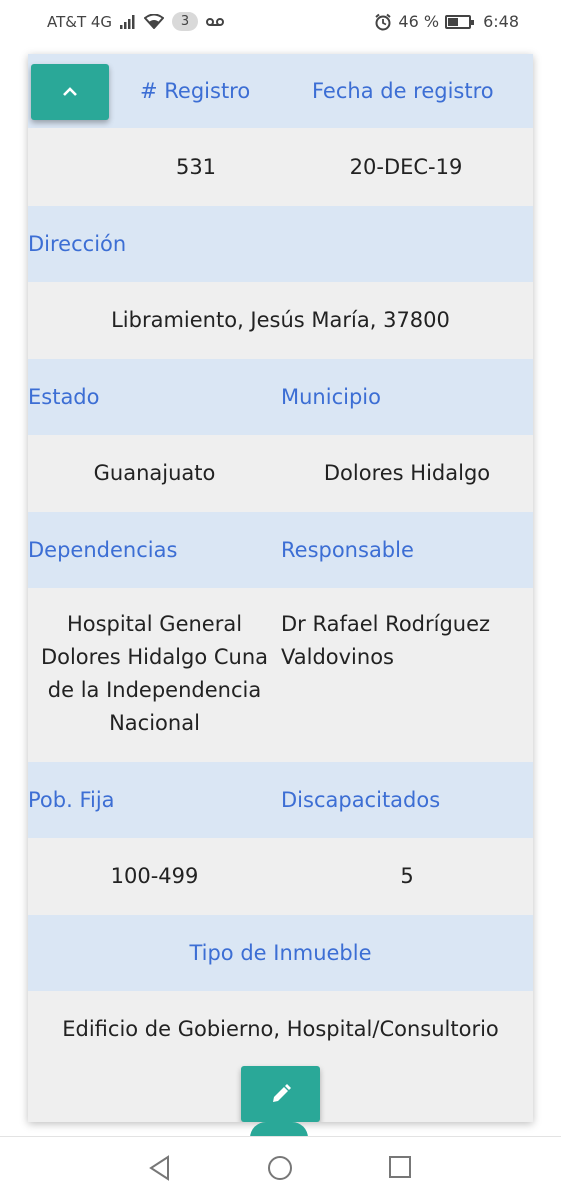 Image resolution: width=561 pixels, height=1200 pixels. What do you see at coordinates (77, 244) in the screenshot?
I see `direccion-label: Dirección` at bounding box center [77, 244].